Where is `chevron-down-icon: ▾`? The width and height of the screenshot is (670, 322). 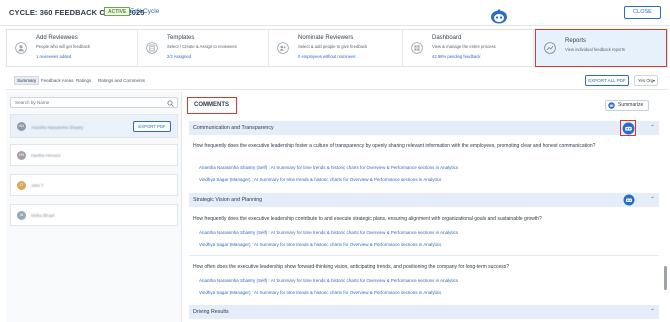 chevron-down-icon: ▾ is located at coordinates (653, 80).